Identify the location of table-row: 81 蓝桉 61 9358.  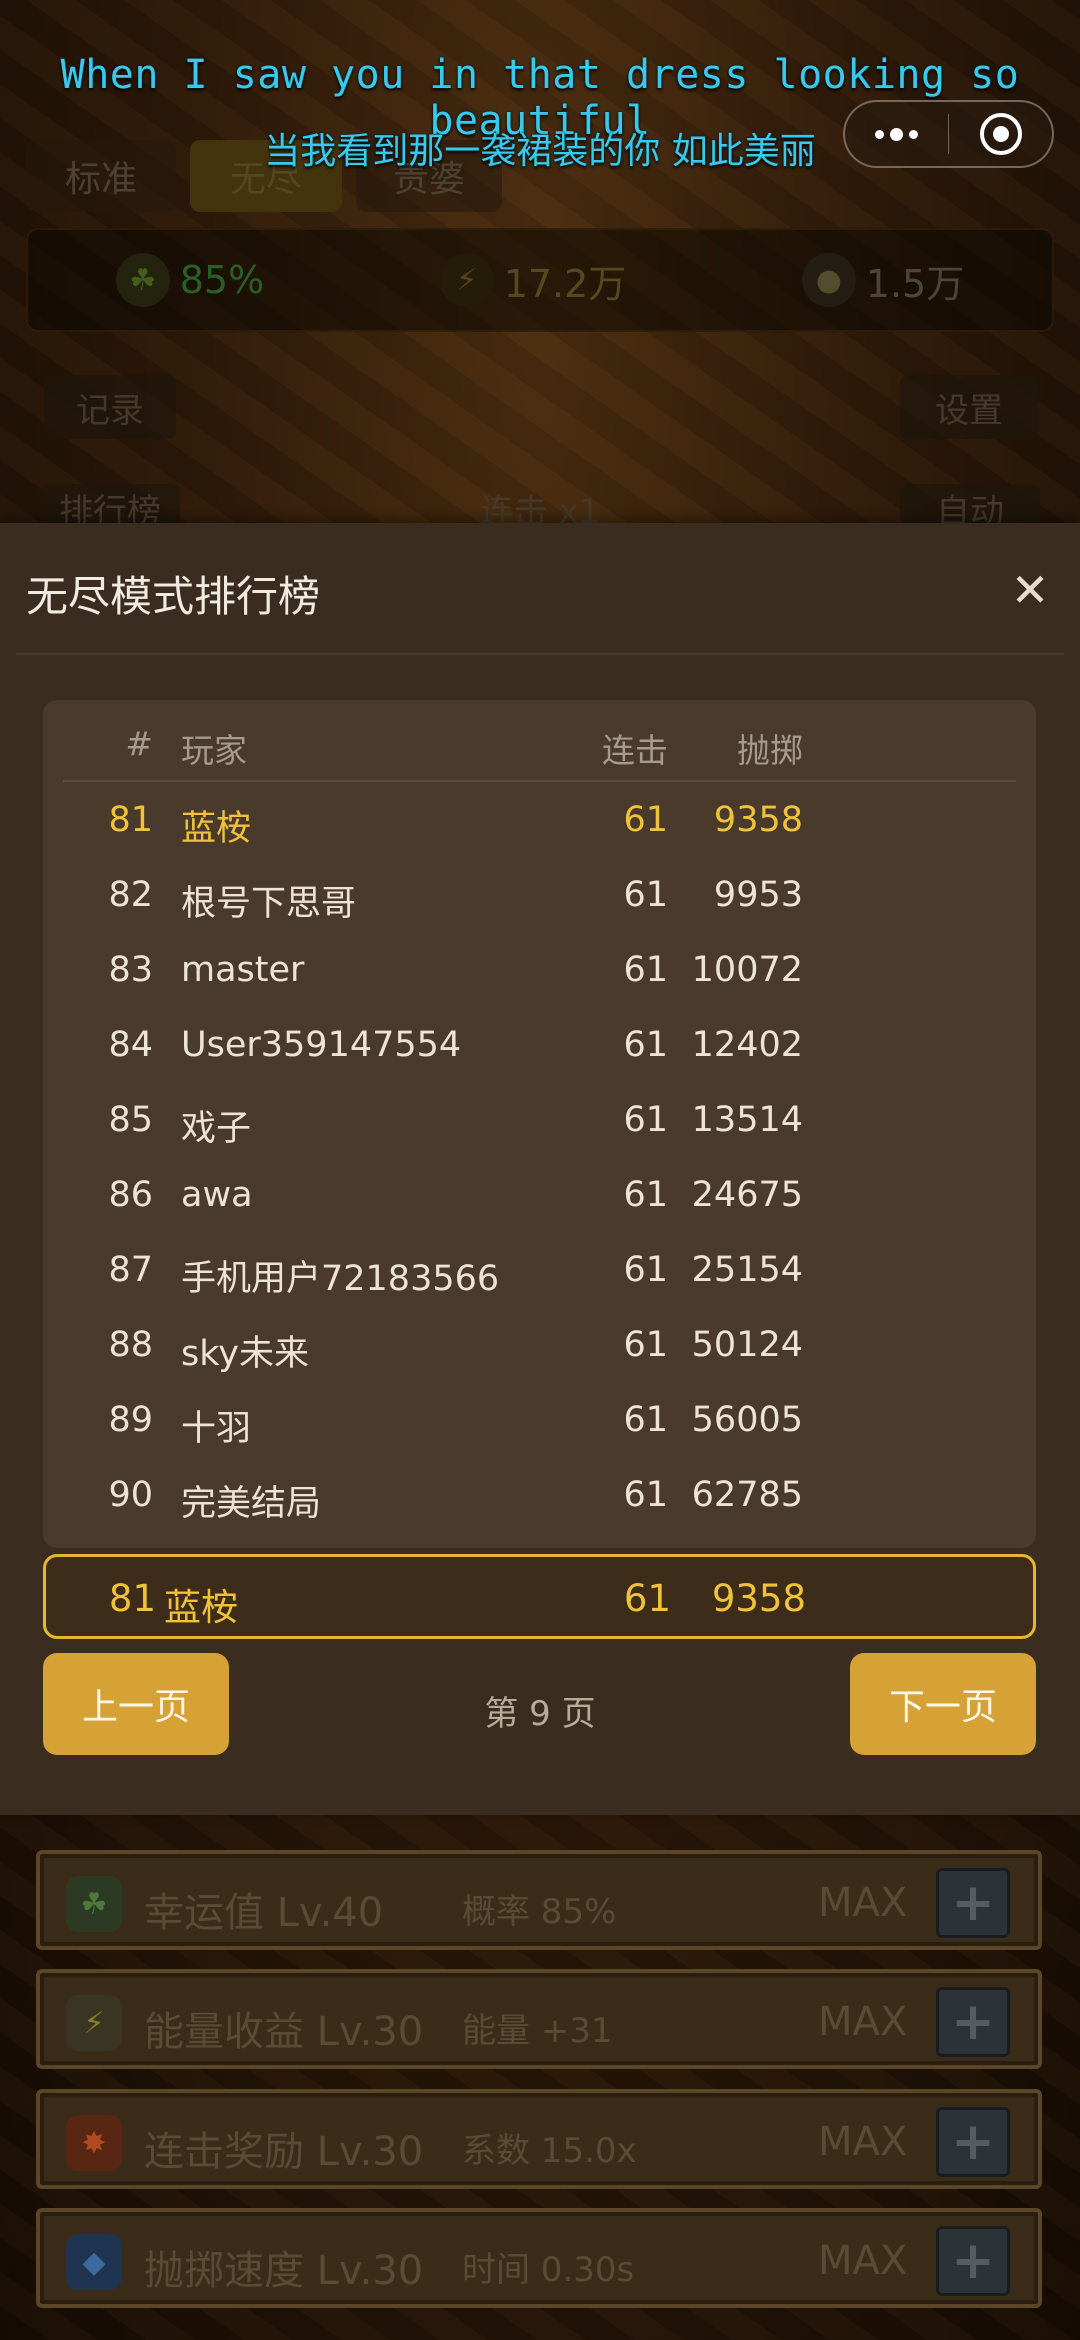
(539, 821).